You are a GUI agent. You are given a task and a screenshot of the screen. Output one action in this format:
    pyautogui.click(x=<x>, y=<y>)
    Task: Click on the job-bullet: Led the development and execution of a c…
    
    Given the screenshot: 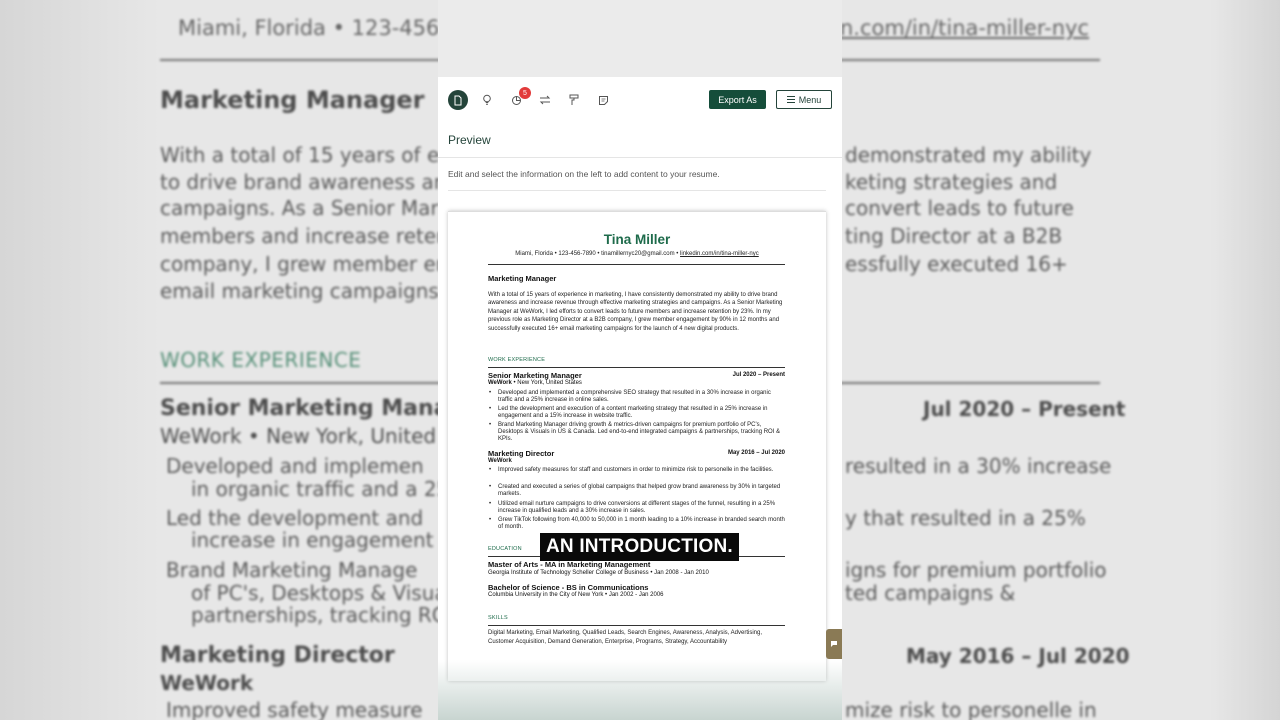 What is the action you would take?
    pyautogui.click(x=637, y=413)
    